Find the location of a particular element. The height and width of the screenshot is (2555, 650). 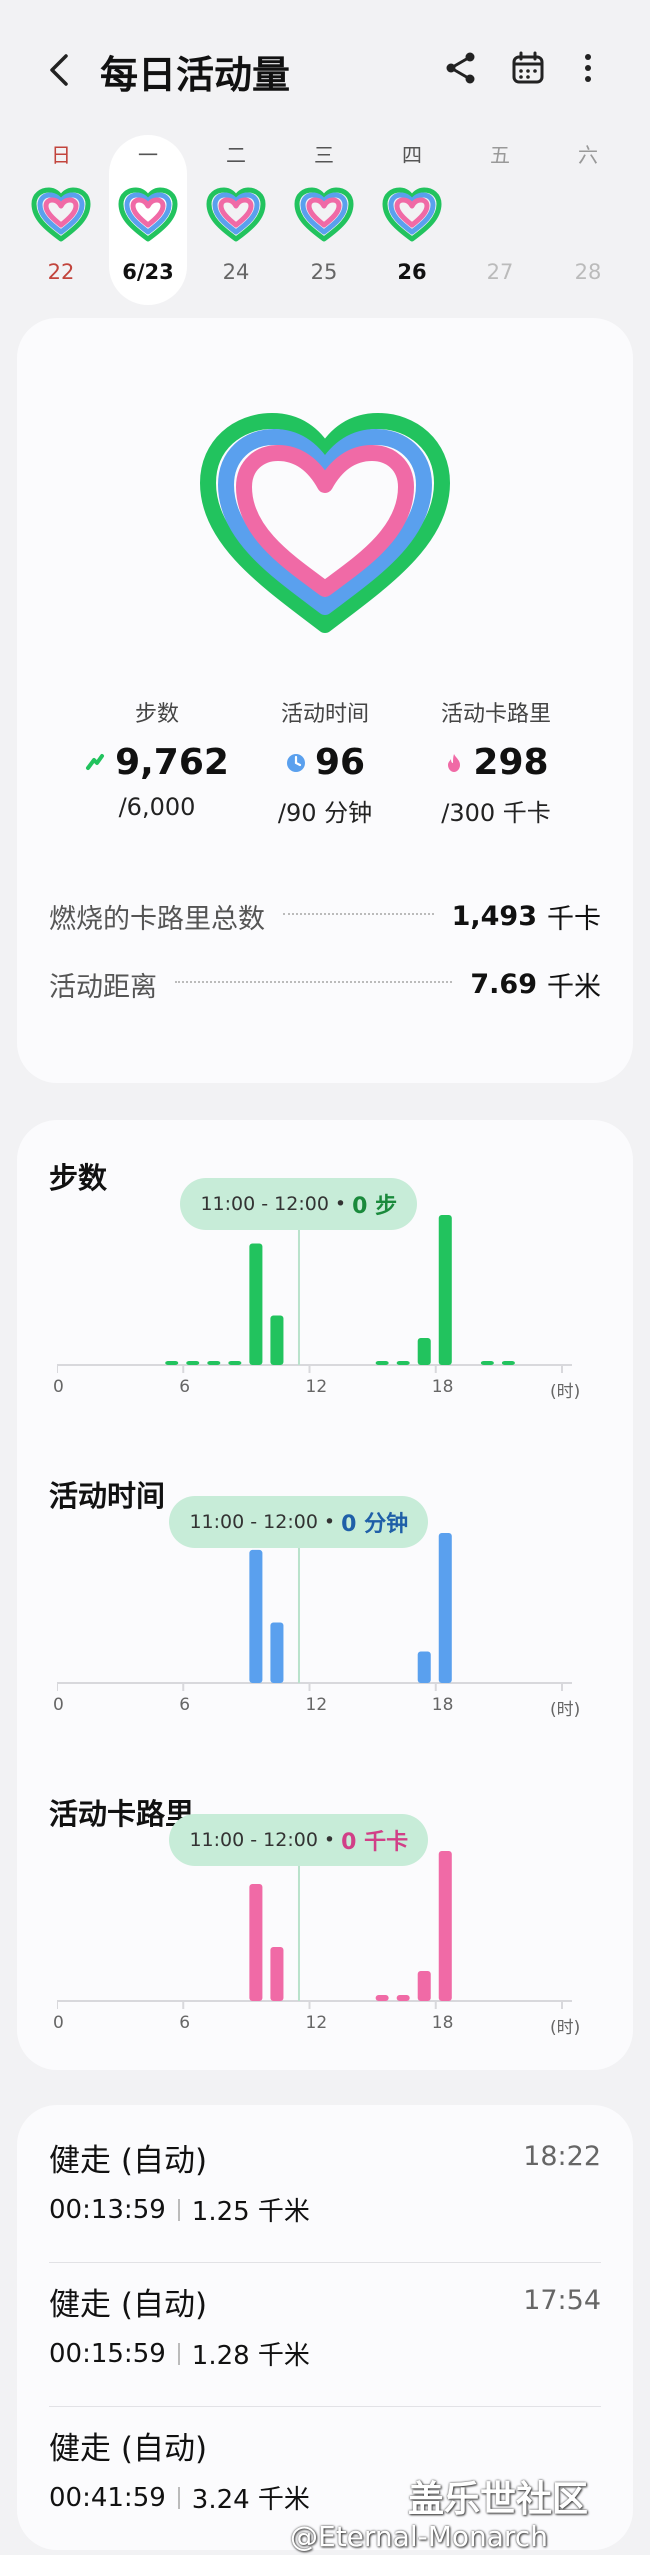

day-of-week-label: 日 is located at coordinates (61, 155).